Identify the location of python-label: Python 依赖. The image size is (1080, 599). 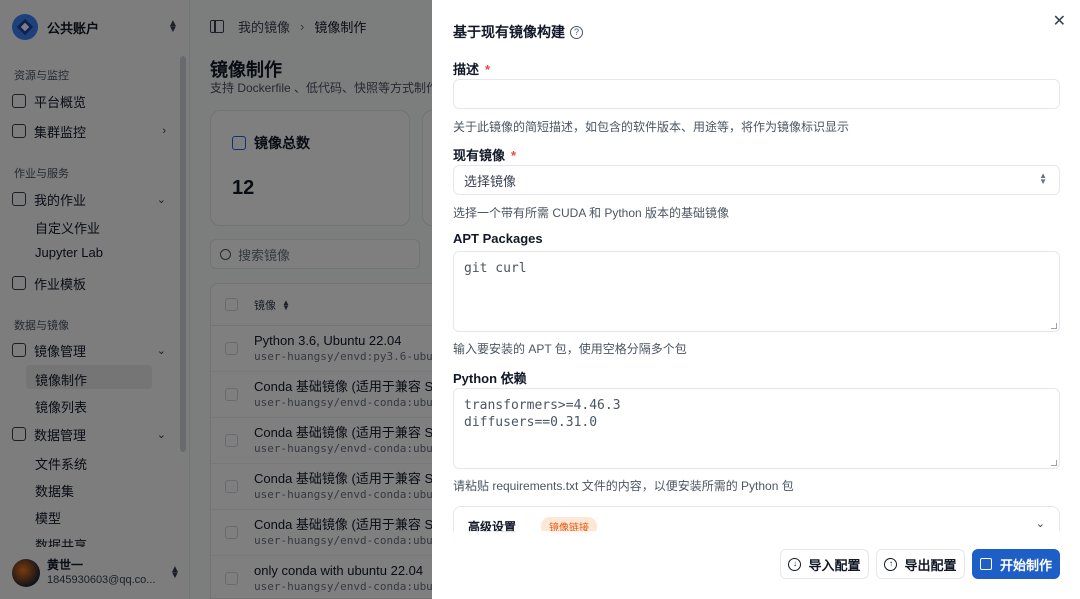
(490, 378).